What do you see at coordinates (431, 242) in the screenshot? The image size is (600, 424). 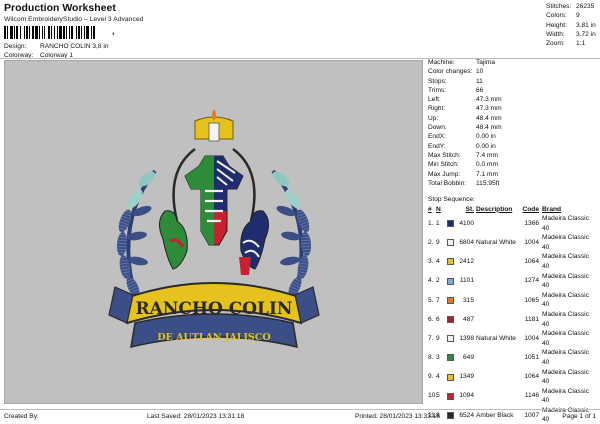 I see `row-index: 2.` at bounding box center [431, 242].